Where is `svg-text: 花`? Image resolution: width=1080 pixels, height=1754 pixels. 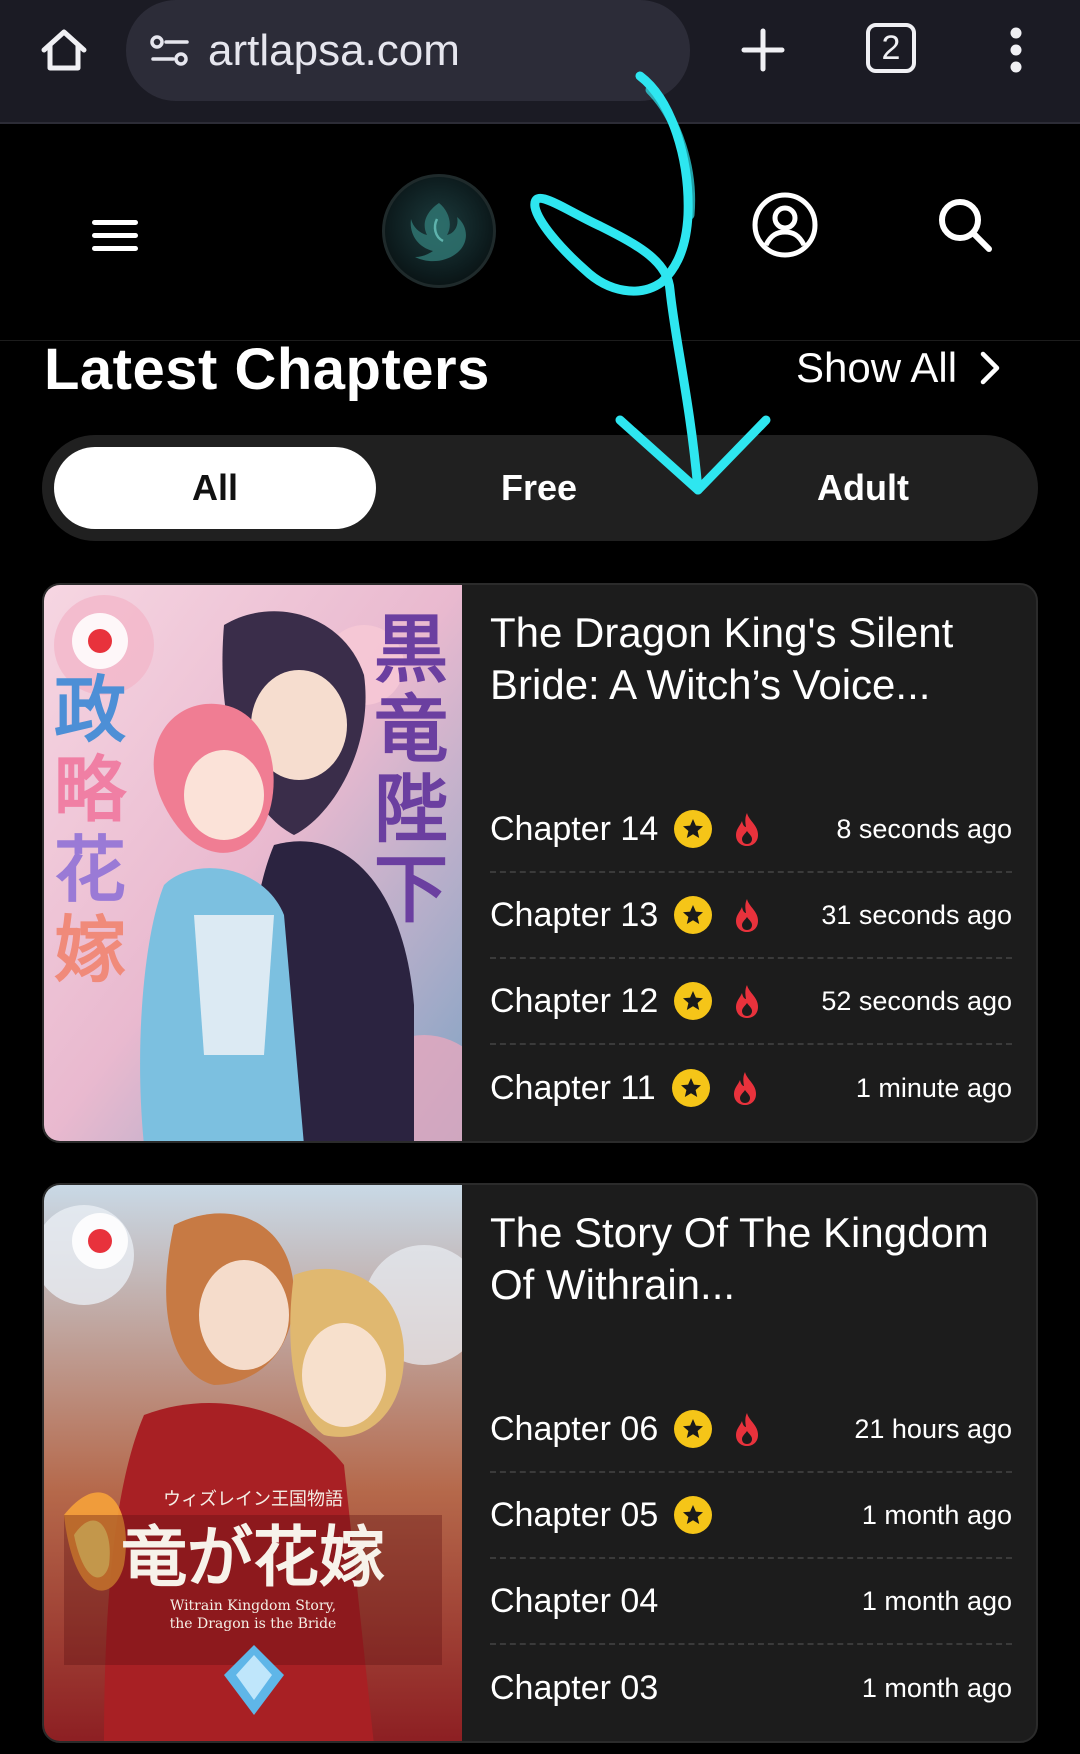 svg-text: 花 is located at coordinates (90, 869).